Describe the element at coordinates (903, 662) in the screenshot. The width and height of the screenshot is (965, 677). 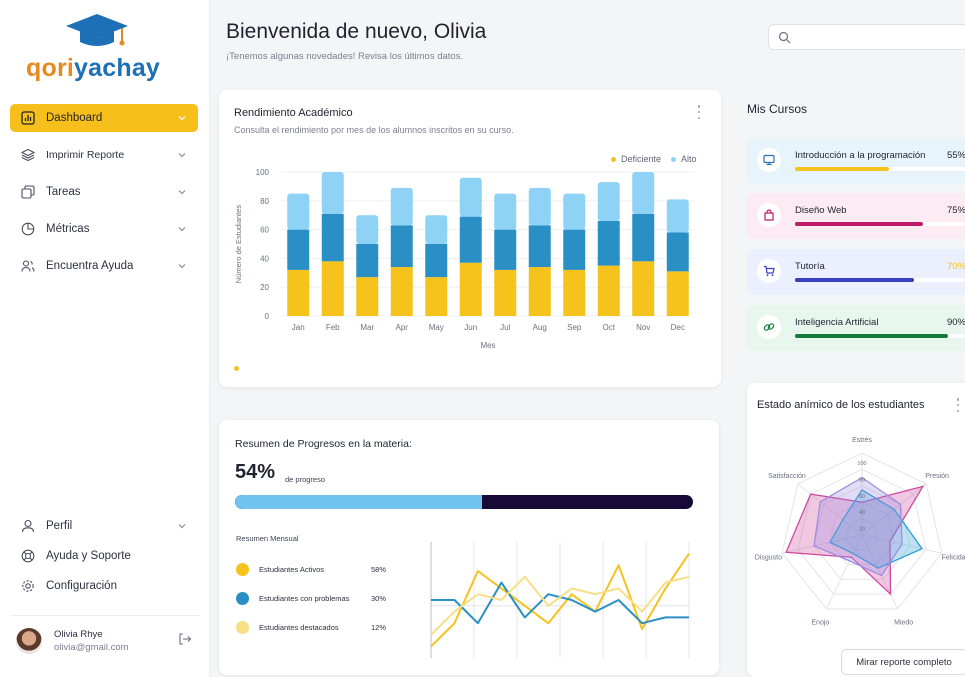
I see `view-full-report-button: Mirar reporte completo` at that location.